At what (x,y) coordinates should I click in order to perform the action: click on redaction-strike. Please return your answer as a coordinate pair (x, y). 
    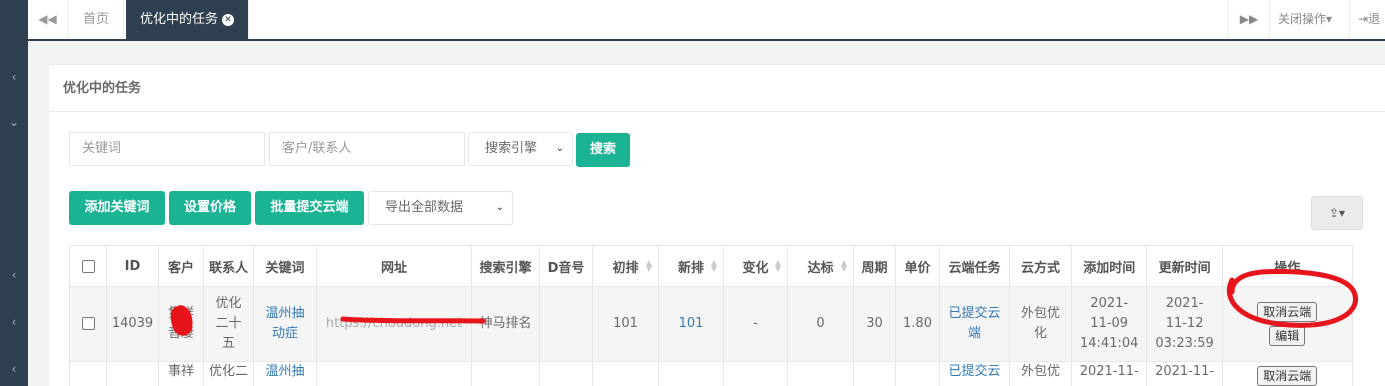
    Looking at the image, I should click on (413, 320).